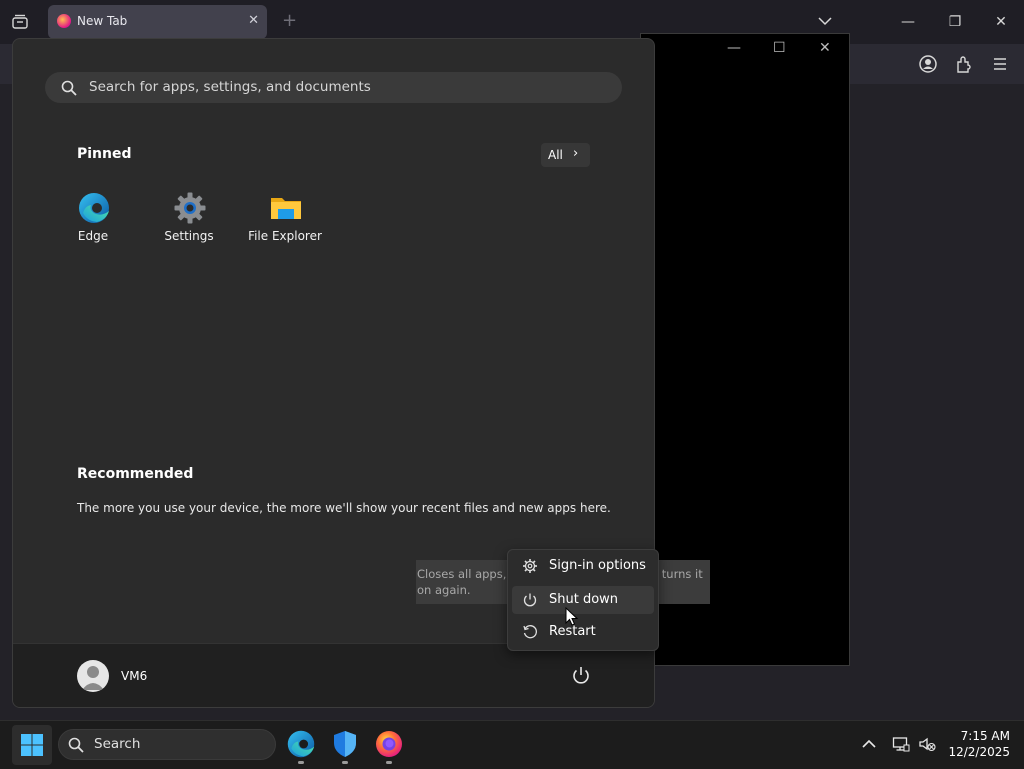  Describe the element at coordinates (985, 736) in the screenshot. I see `clock-time: 7:15 AM` at that location.